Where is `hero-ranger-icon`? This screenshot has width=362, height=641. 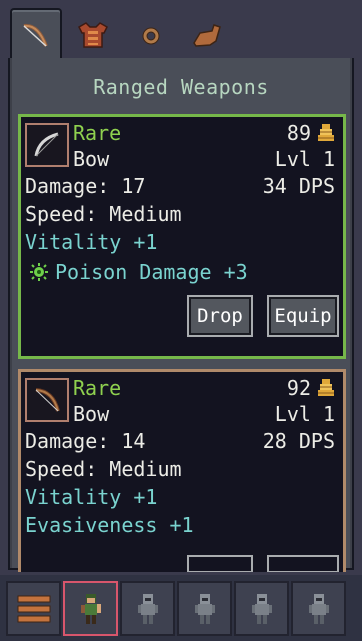
hero-ranger-icon is located at coordinates (90, 608).